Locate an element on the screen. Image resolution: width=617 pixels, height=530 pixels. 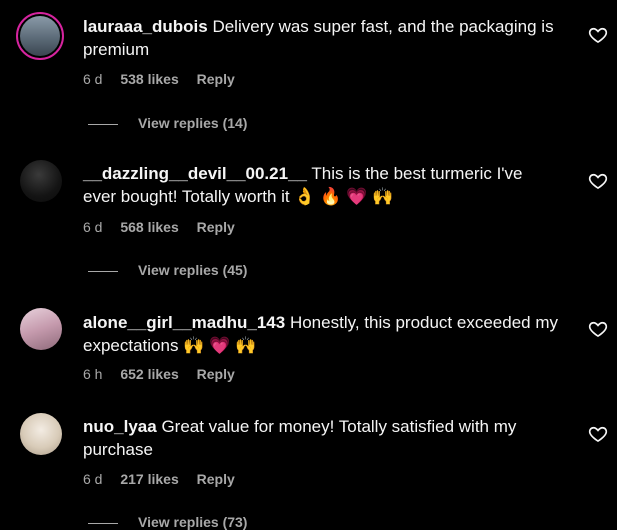
comment-meta: 6 d 538 likes Reply is located at coordinates (166, 79).